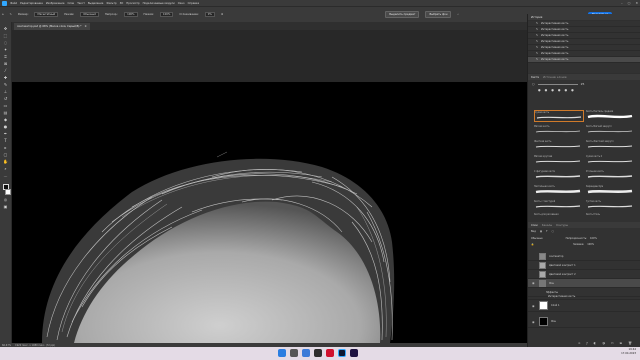 Image resolution: width=640 pixels, height=360 pixels. I want to click on photoshop-taskbar-icon, so click(342, 353).